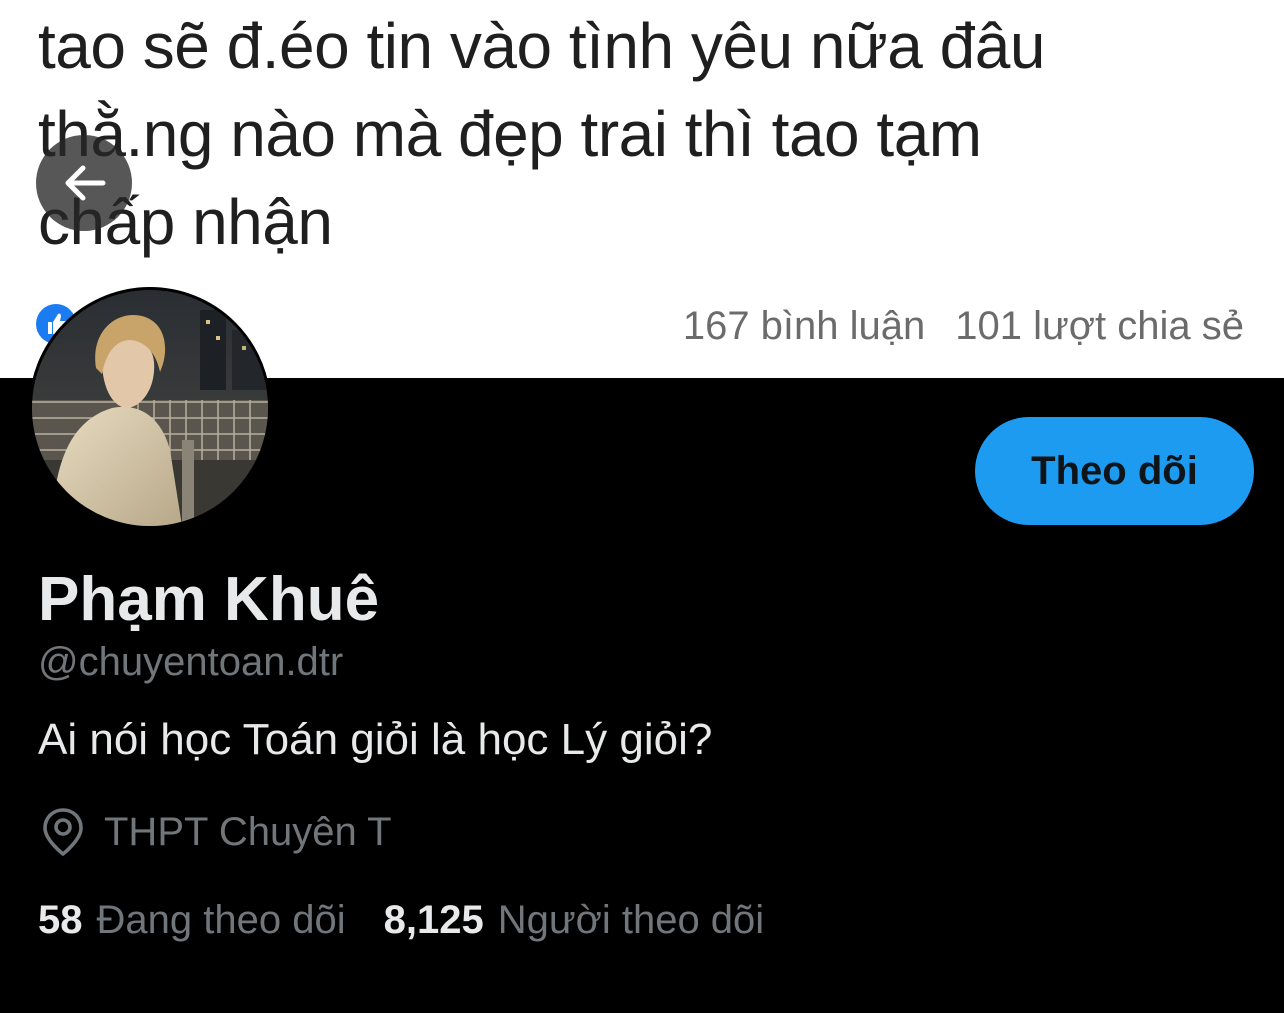 The image size is (1284, 1013). I want to click on following-stat: 58 Đang theo dõi, so click(192, 920).